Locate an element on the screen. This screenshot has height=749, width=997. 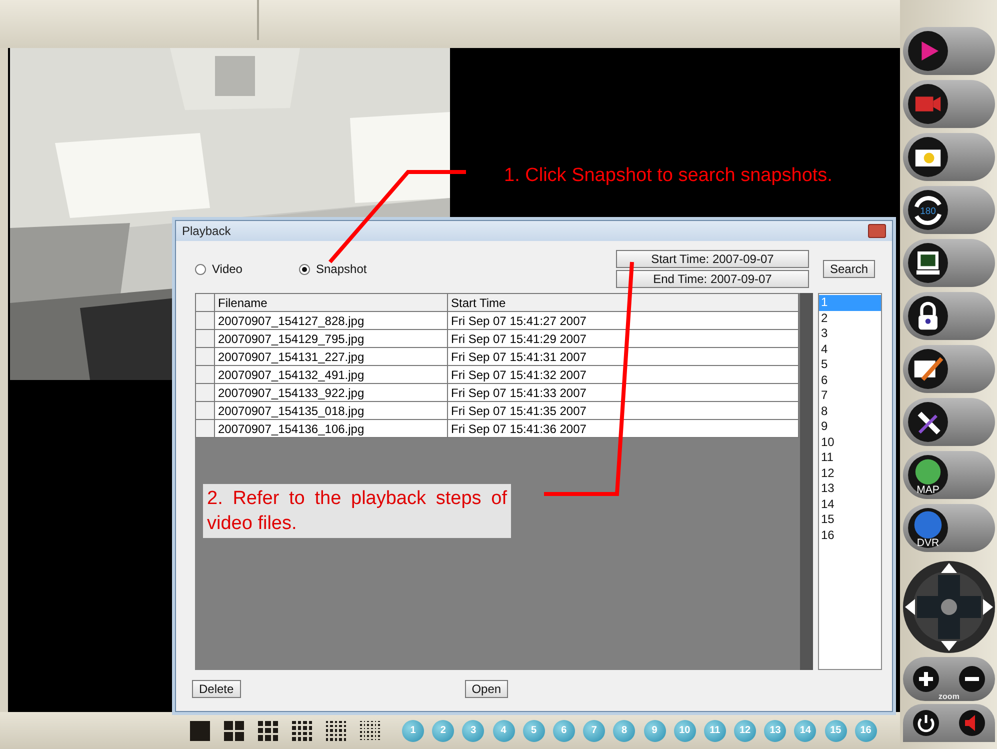
table-cell: Fri Sep 07 15:41:29 2007 is located at coordinates (623, 339).